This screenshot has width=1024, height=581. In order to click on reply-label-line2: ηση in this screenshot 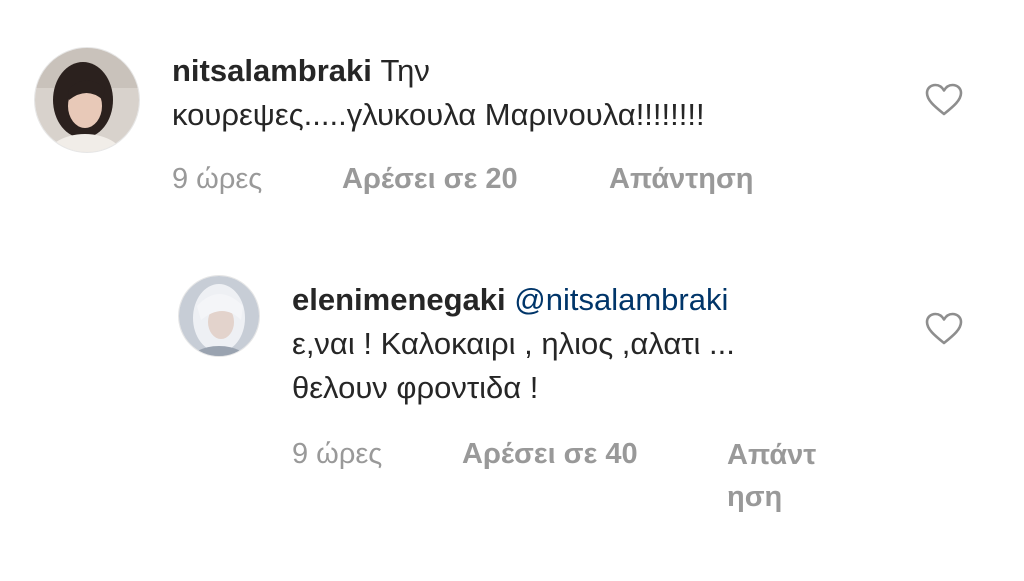, I will do `click(755, 497)`.